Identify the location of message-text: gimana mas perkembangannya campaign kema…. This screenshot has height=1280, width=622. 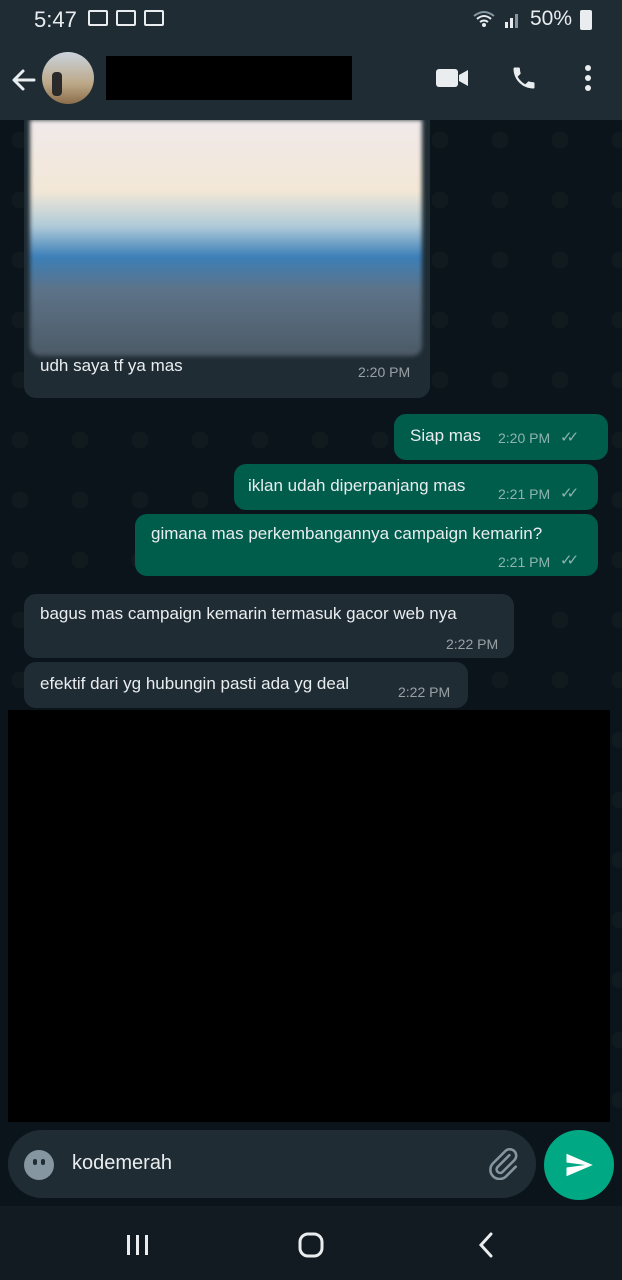
(347, 533).